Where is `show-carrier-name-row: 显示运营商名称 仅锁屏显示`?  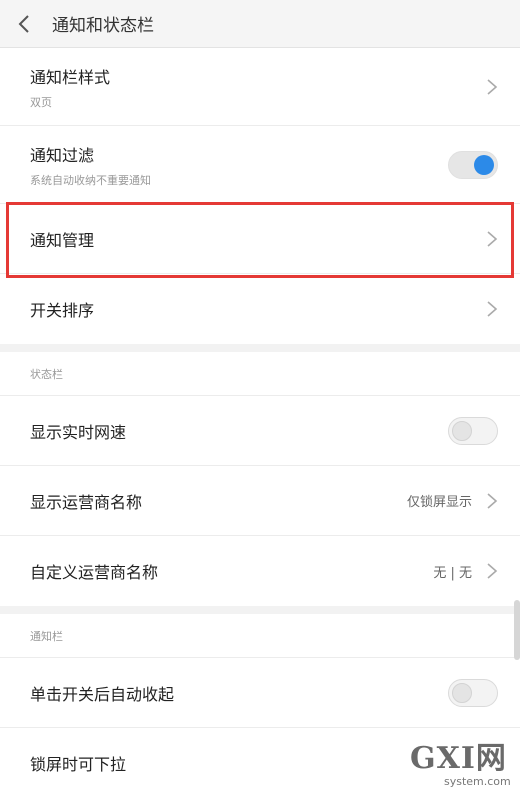 show-carrier-name-row: 显示运营商名称 仅锁屏显示 is located at coordinates (260, 501).